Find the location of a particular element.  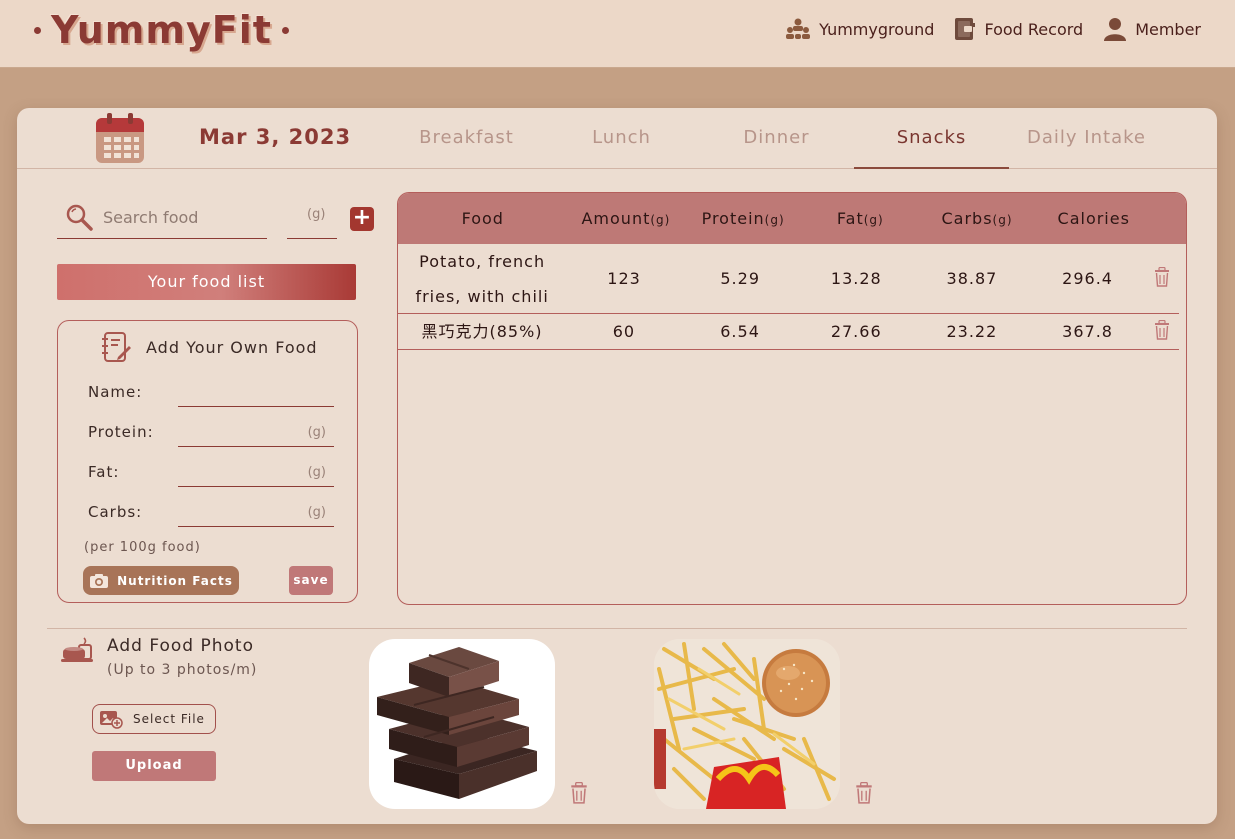

carbs-field: (g) is located at coordinates (256, 512).